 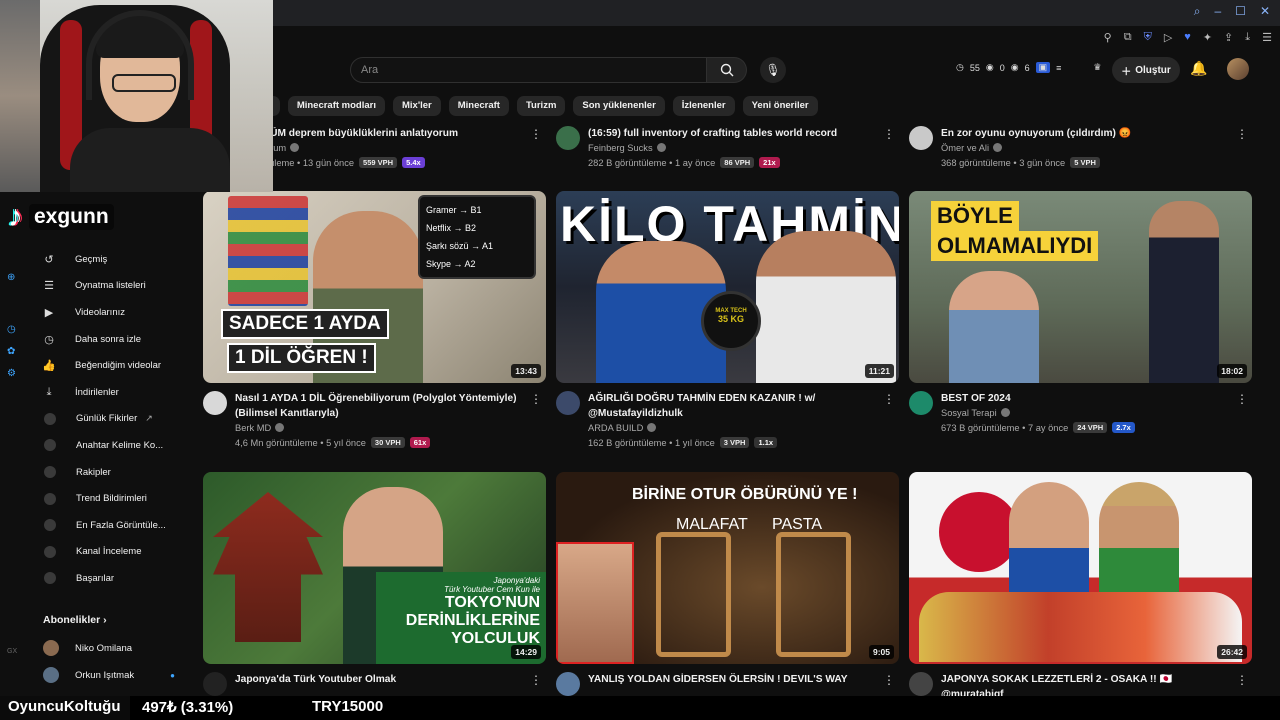 I want to click on voice-search-button: 🎙, so click(x=773, y=70).